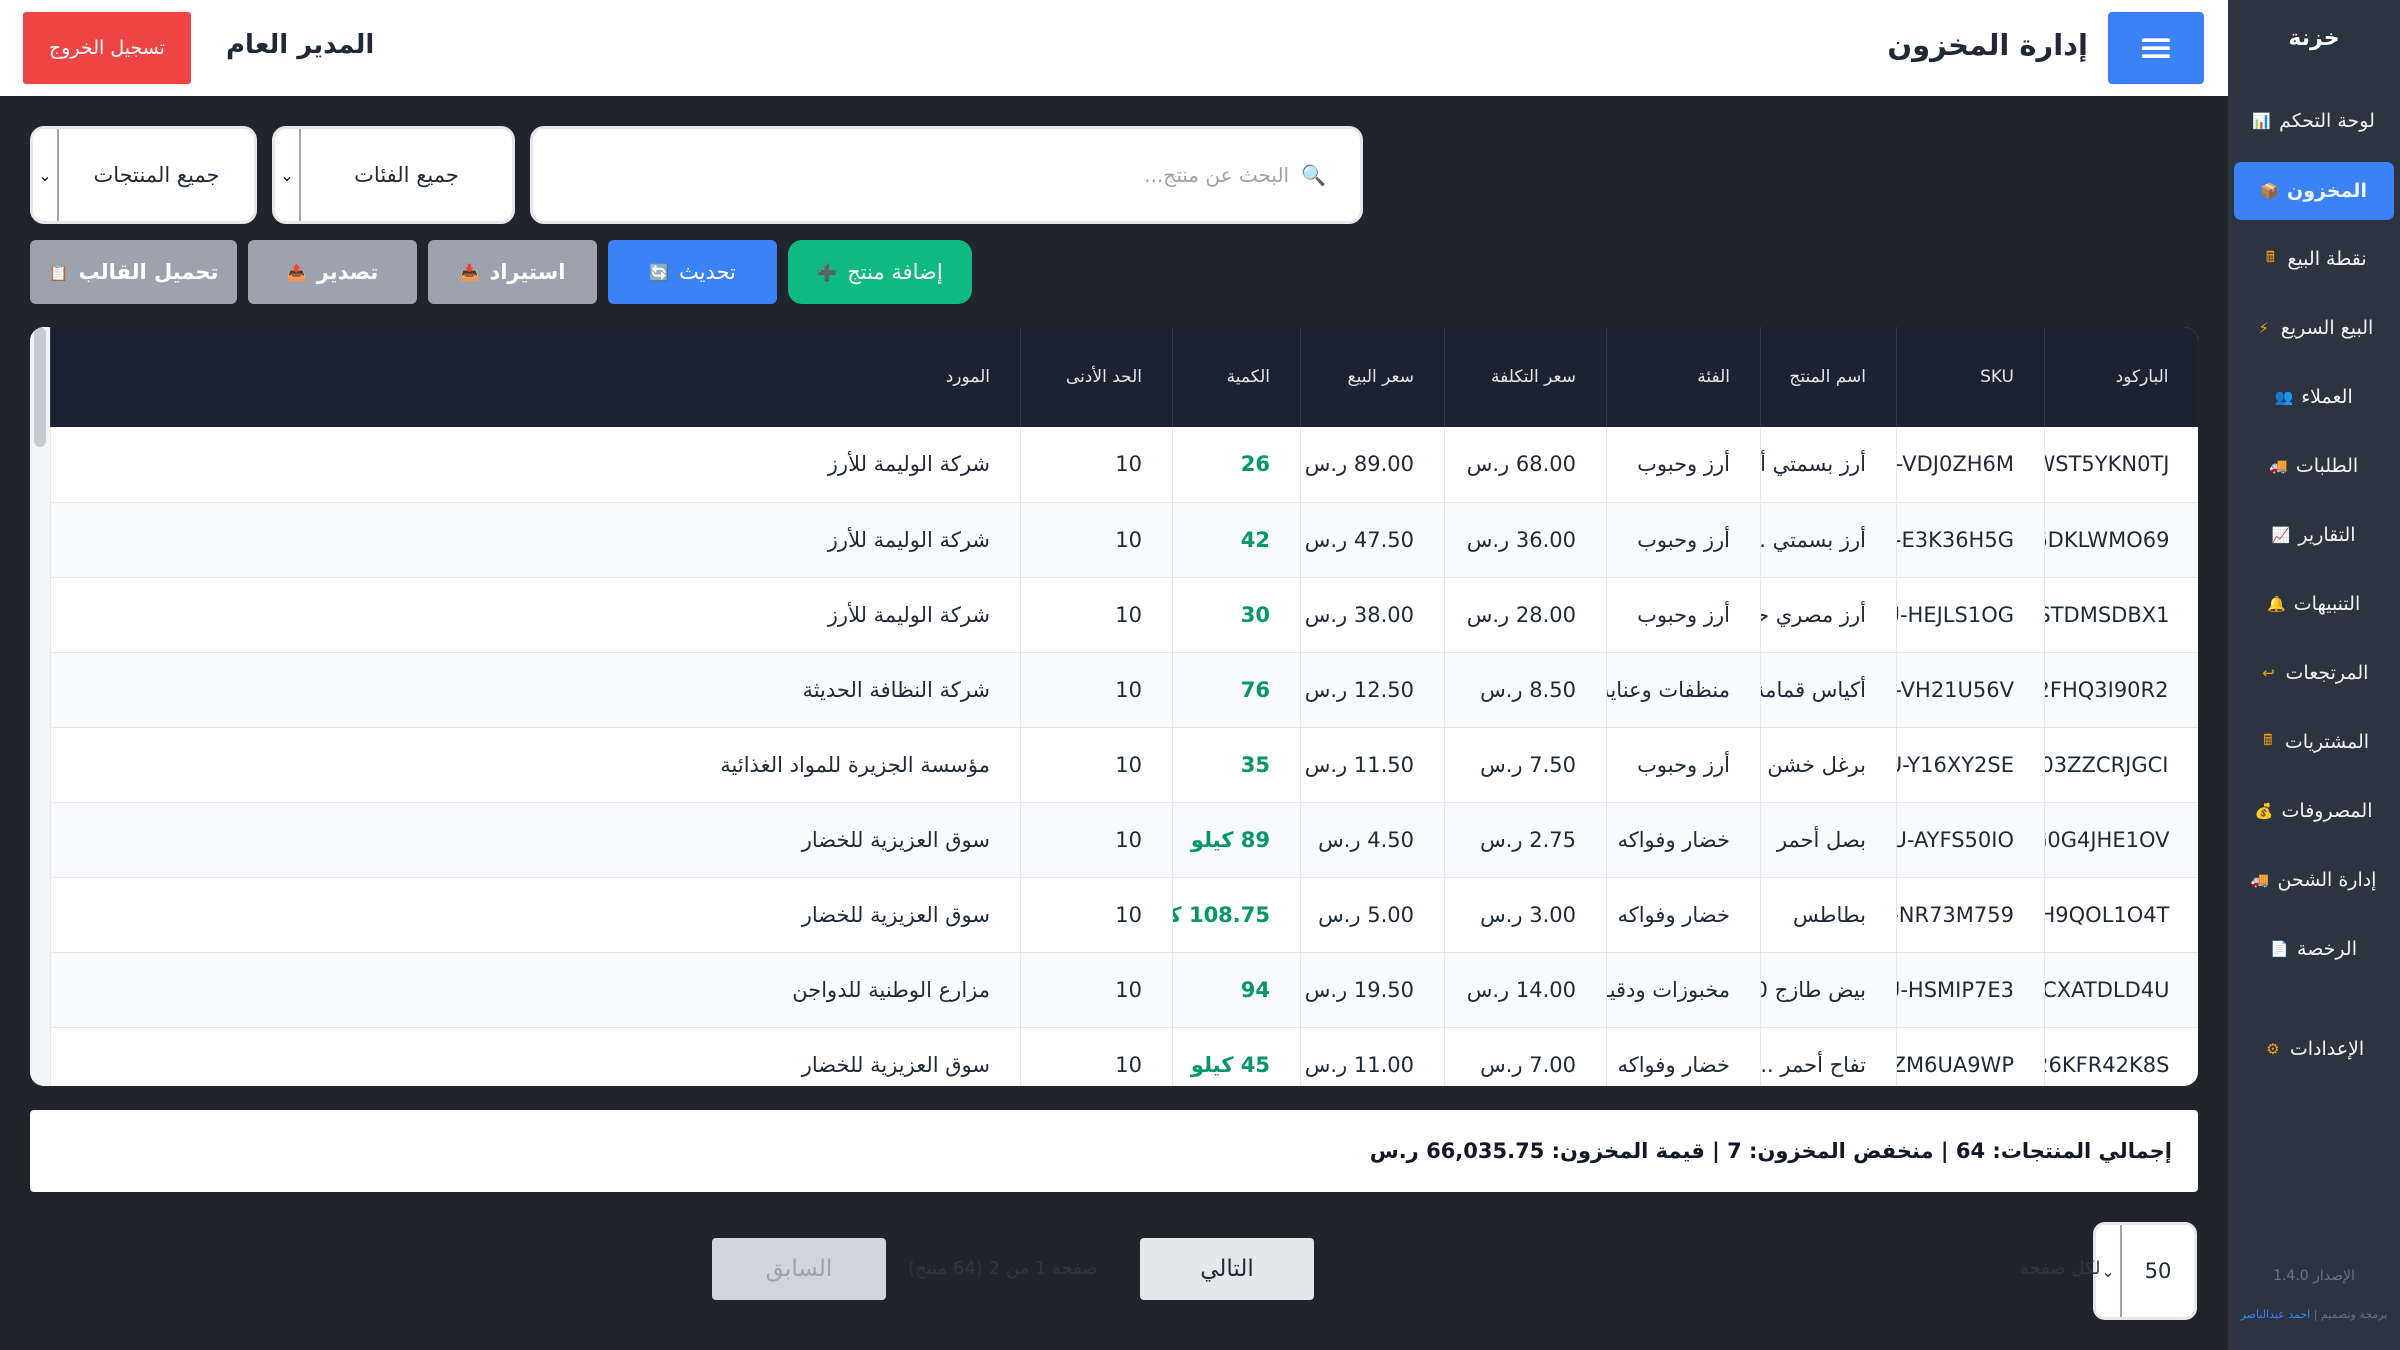 The image size is (2400, 1350). Describe the element at coordinates (148, 272) in the screenshot. I see `template-button-label: تحميل القالب` at that location.